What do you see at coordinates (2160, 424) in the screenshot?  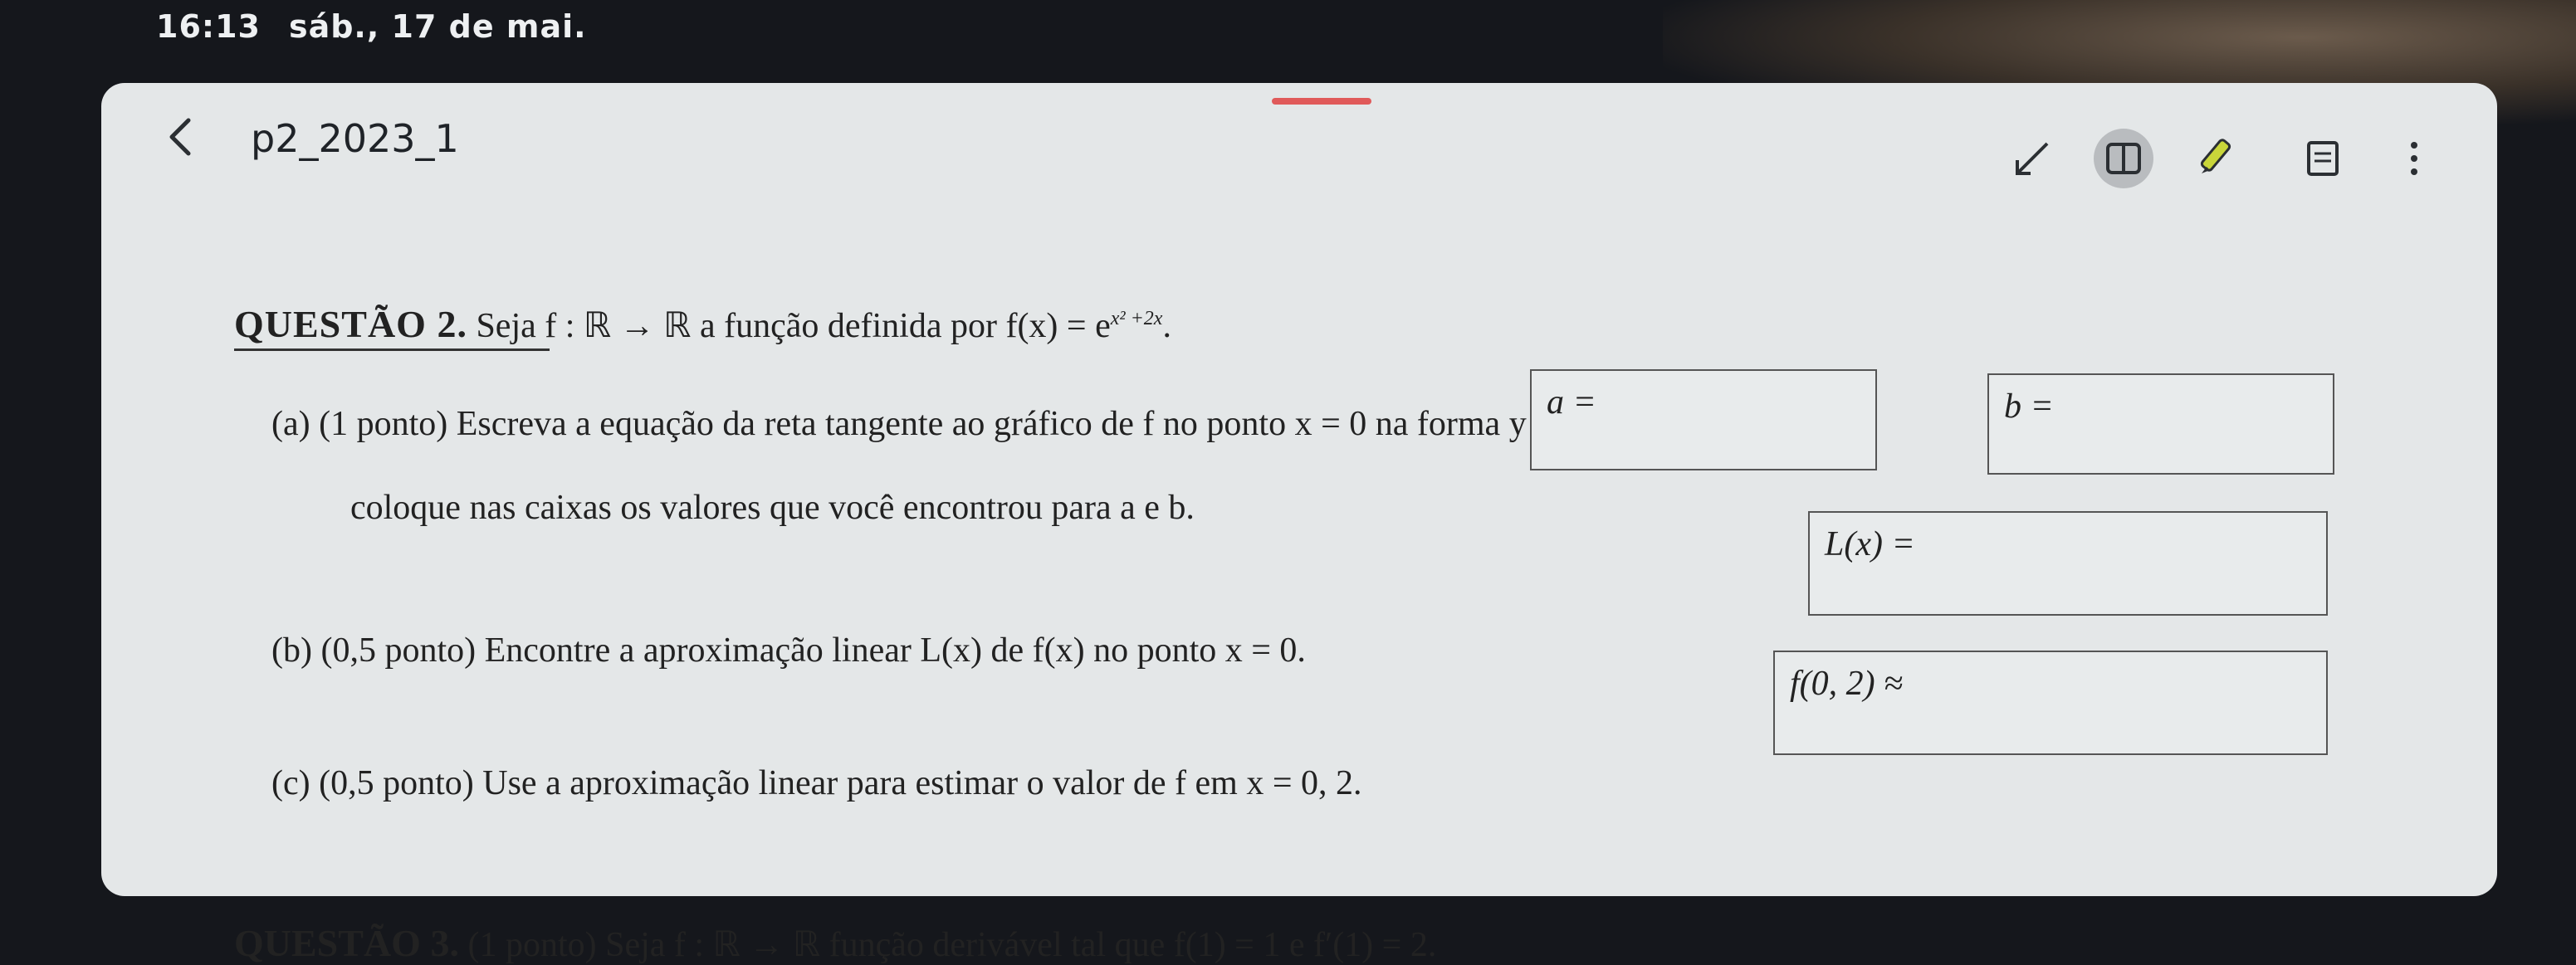 I see `answer-box-b: b =` at bounding box center [2160, 424].